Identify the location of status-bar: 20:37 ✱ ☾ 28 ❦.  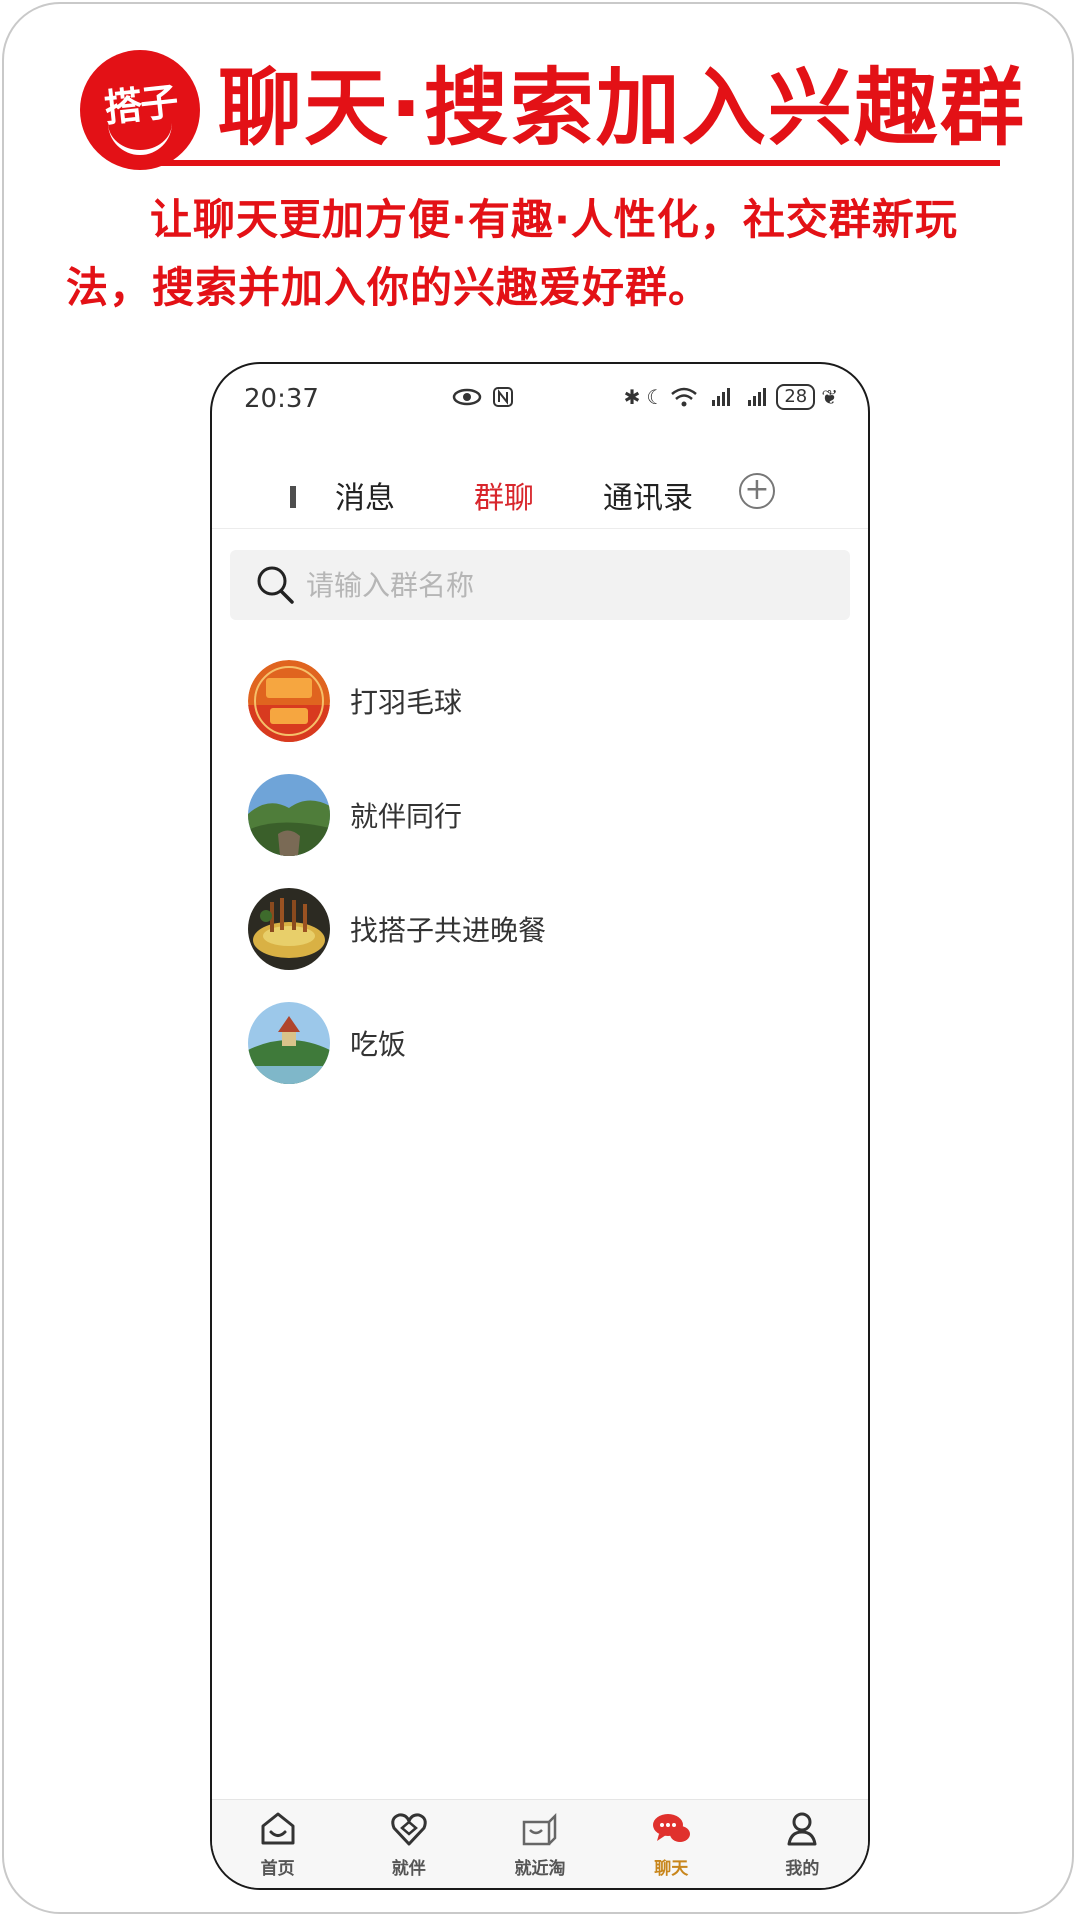
(540, 399).